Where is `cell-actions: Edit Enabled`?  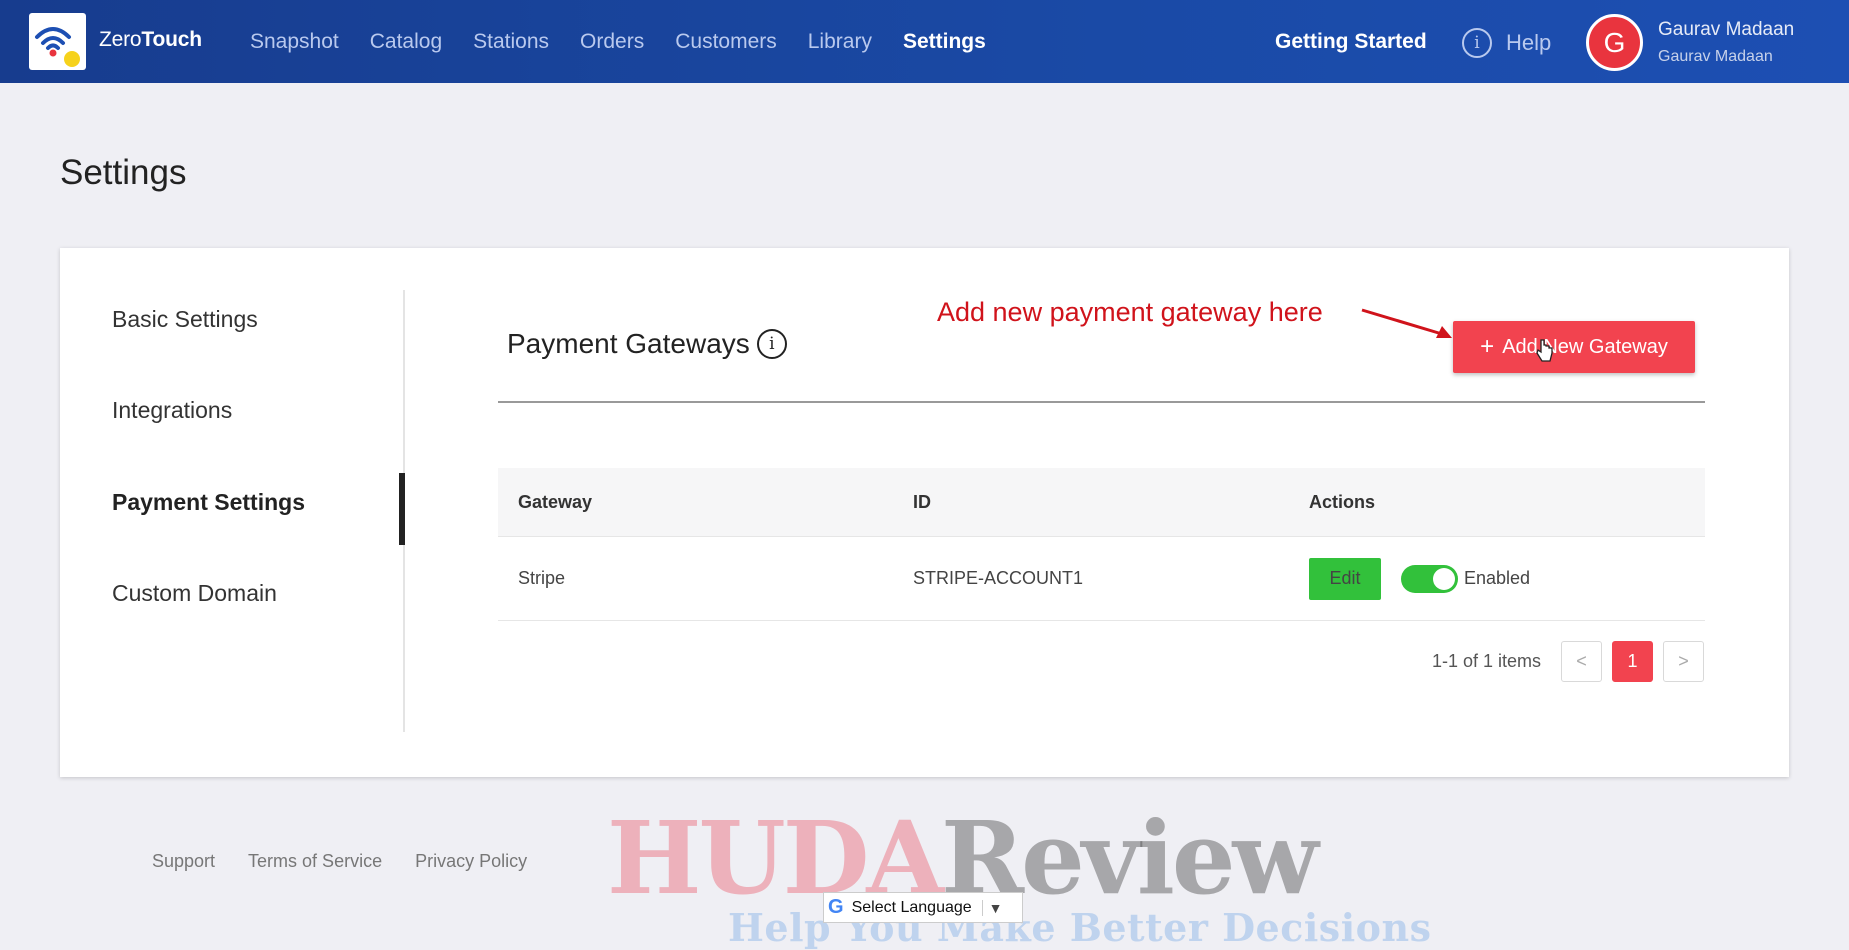 cell-actions: Edit Enabled is located at coordinates (1497, 578).